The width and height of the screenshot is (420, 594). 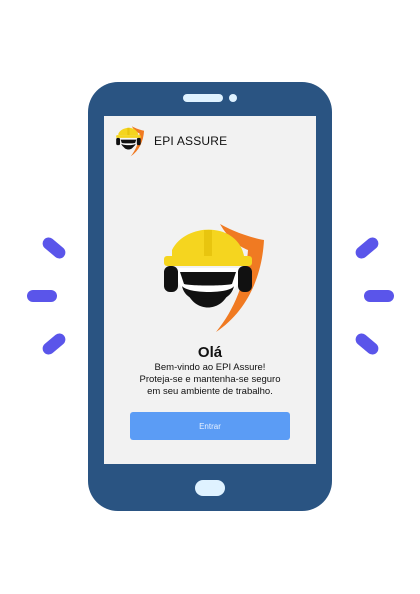 What do you see at coordinates (214, 278) in the screenshot?
I see `hard-hat-worker-logo-icon` at bounding box center [214, 278].